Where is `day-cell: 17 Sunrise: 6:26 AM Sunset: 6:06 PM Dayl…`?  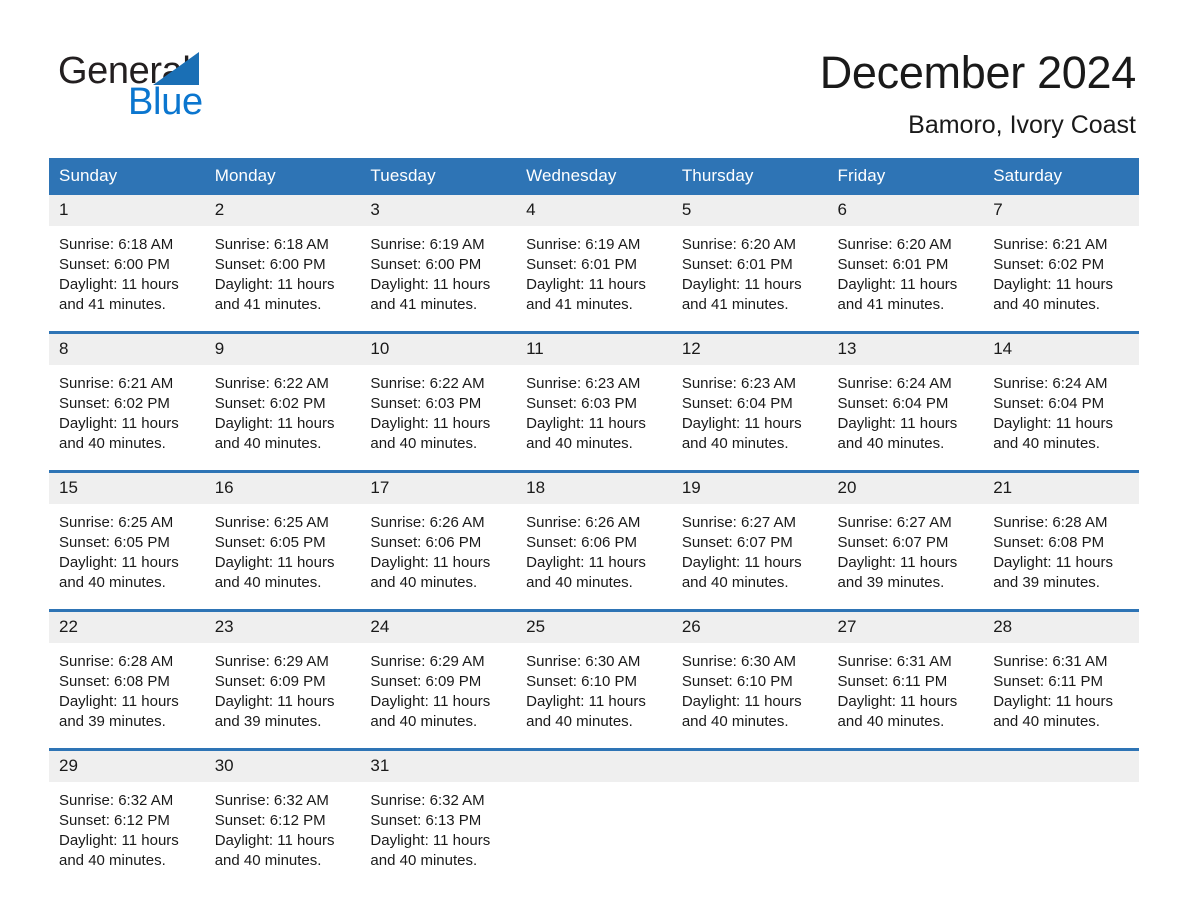
day-cell: 17 Sunrise: 6:26 AM Sunset: 6:06 PM Dayl… is located at coordinates (438, 540).